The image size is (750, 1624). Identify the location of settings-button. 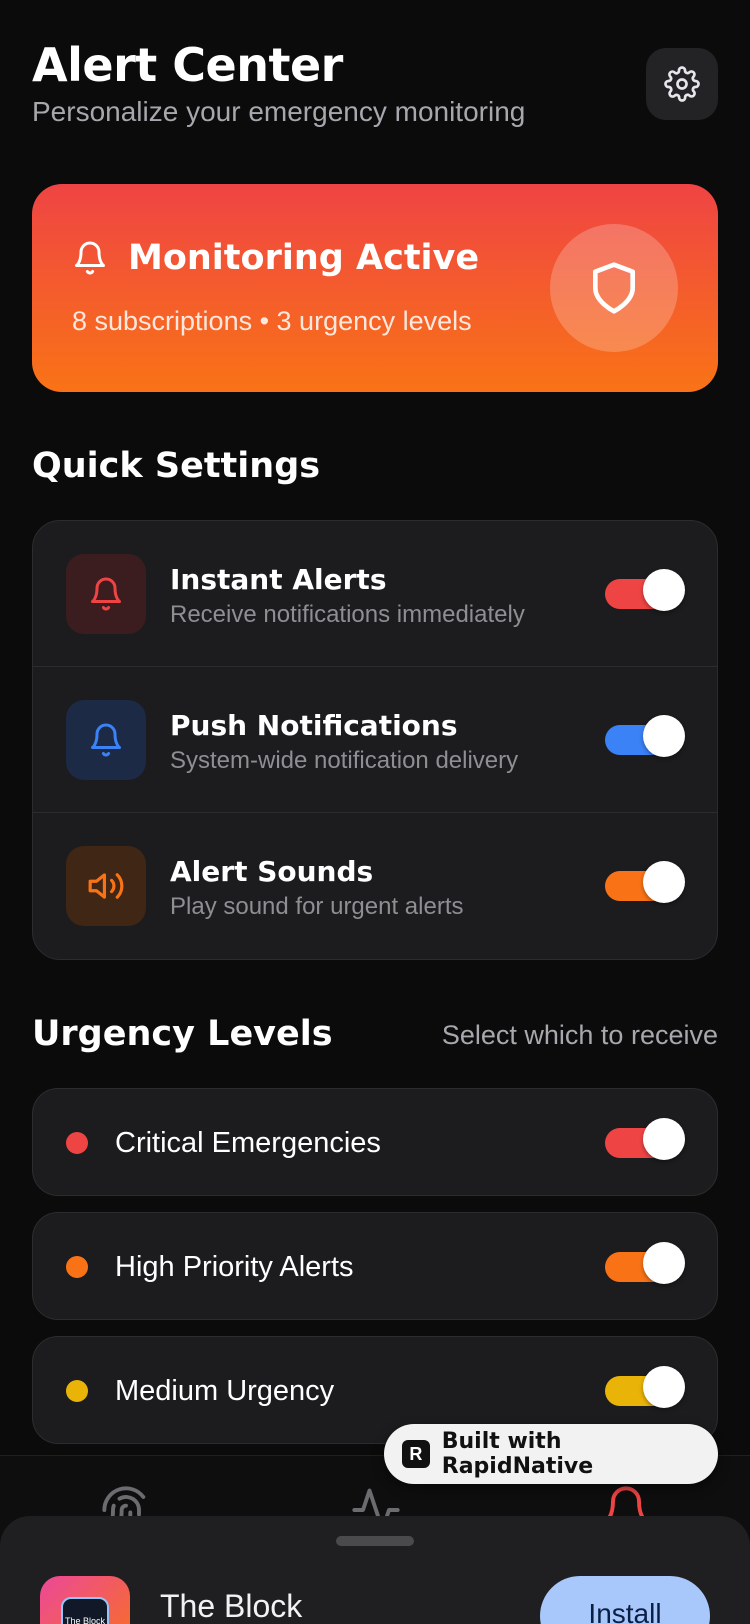
(682, 84).